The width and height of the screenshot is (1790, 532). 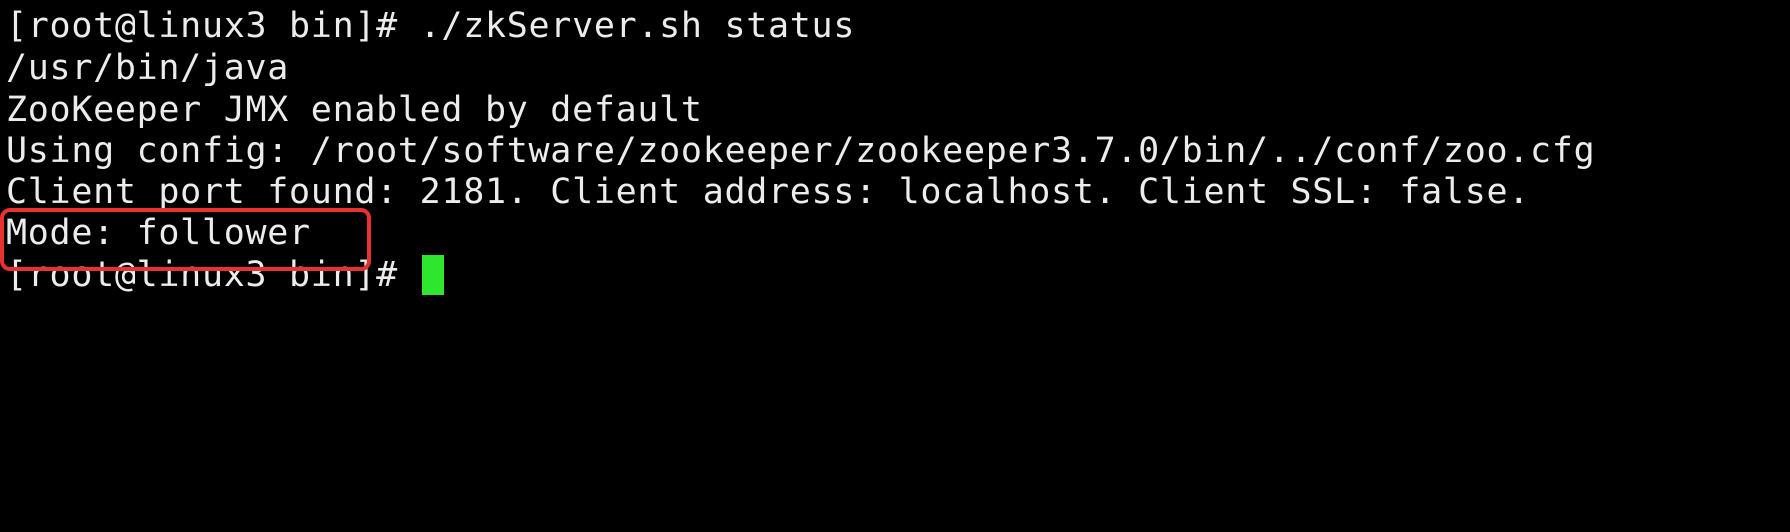 What do you see at coordinates (148, 68) in the screenshot?
I see `terminal-line-java-path: /usr/bin/java` at bounding box center [148, 68].